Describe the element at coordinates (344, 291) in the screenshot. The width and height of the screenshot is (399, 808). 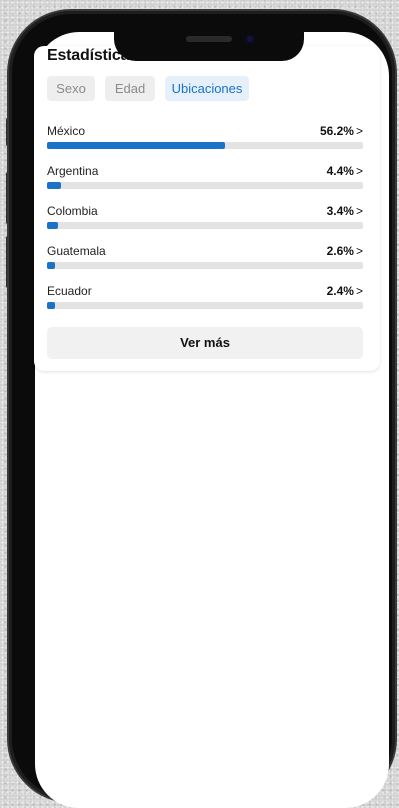
I see `location-percent: 2.4% >` at that location.